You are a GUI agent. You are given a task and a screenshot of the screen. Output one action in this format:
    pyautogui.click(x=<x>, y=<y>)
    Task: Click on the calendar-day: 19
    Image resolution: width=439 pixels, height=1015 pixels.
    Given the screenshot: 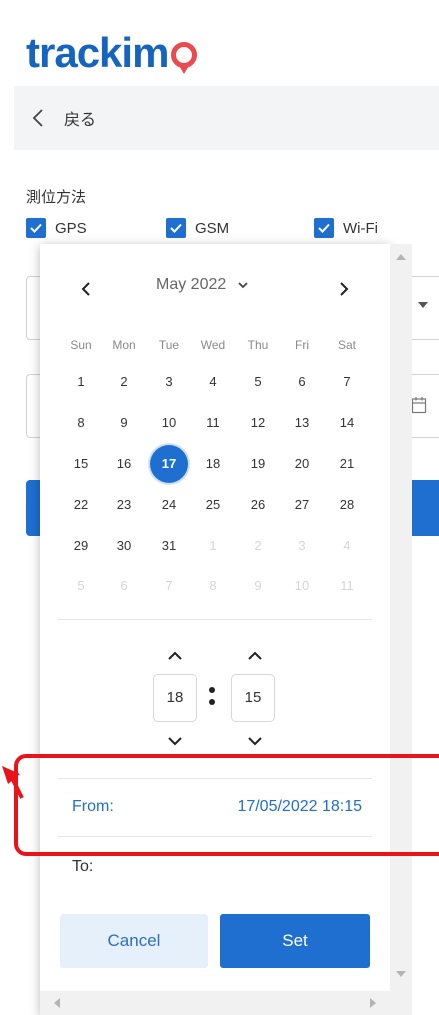 What is the action you would take?
    pyautogui.click(x=258, y=464)
    